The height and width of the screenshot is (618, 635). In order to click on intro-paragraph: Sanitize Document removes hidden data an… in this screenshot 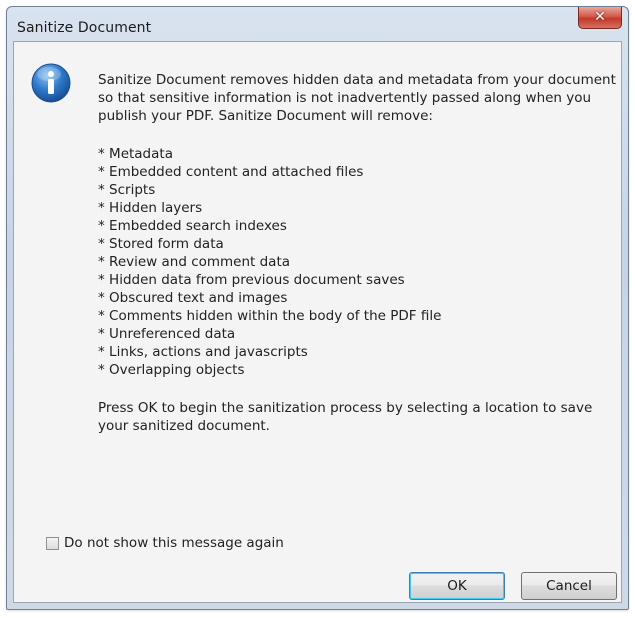, I will do `click(357, 98)`.